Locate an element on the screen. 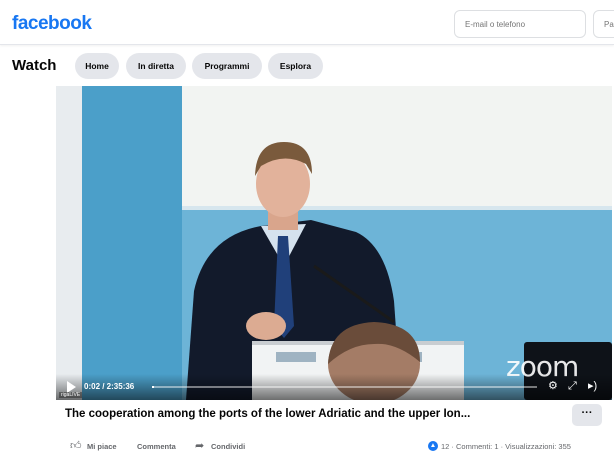 This screenshot has width=614, height=459. watch-nav: Watch Home In diretta Programmi Esplora is located at coordinates (307, 66).